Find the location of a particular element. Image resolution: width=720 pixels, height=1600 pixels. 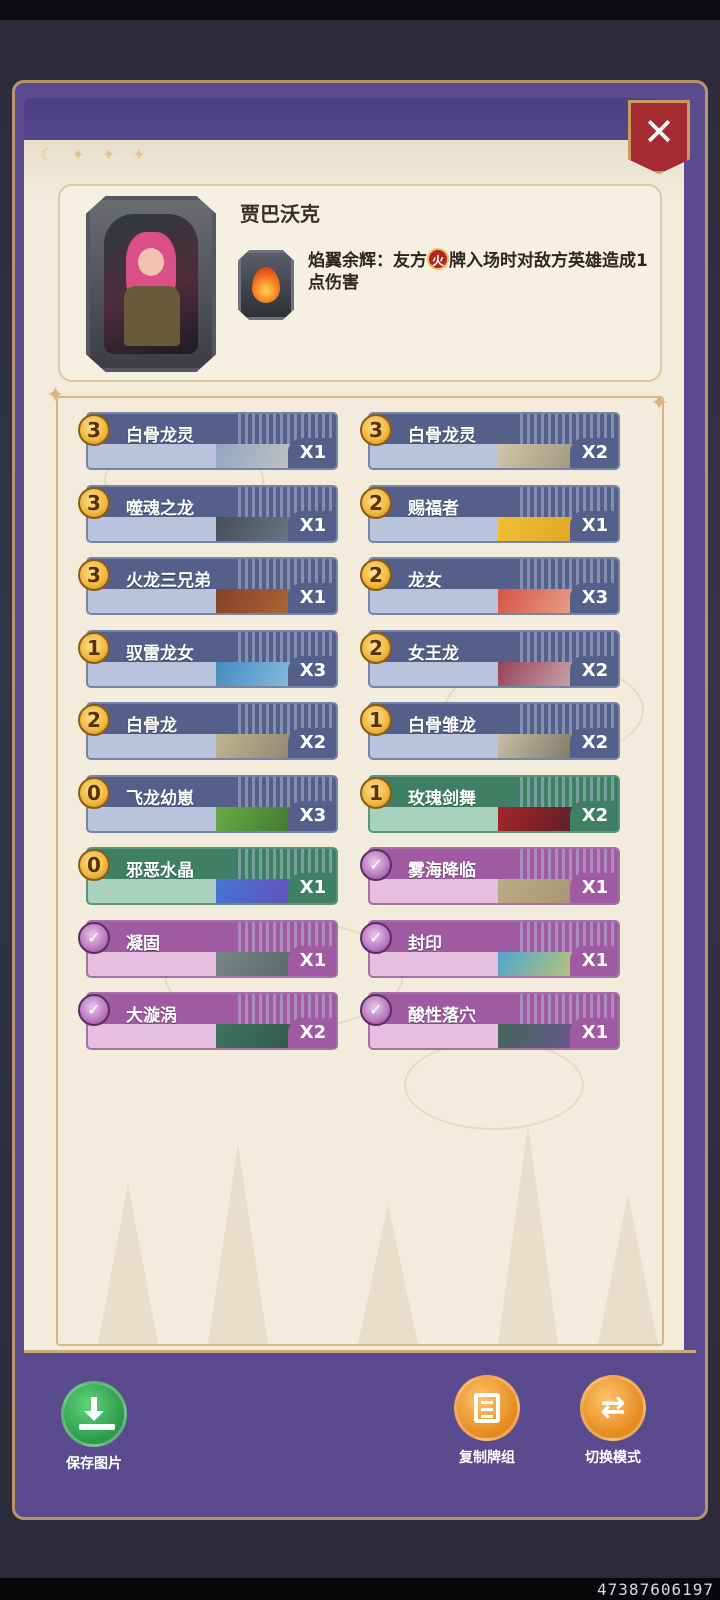

fire-skill-icon is located at coordinates (266, 285).